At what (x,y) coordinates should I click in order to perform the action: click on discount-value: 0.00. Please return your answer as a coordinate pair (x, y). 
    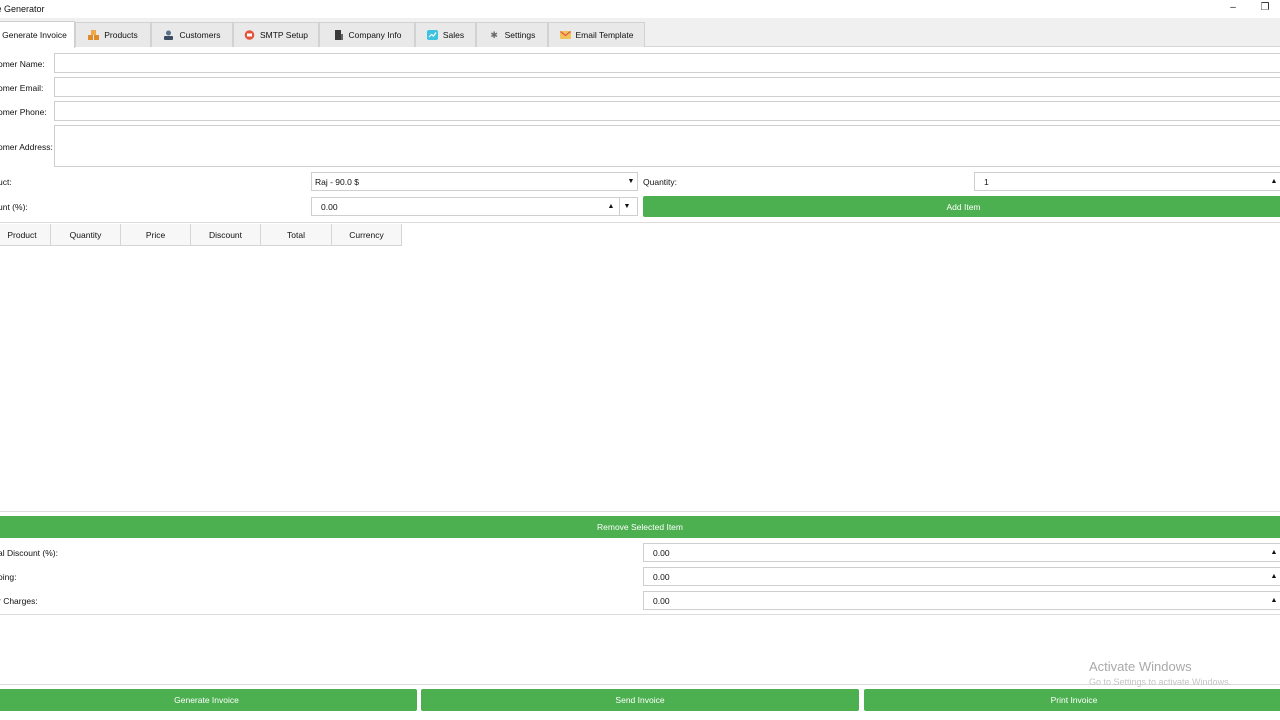
    Looking at the image, I should click on (329, 206).